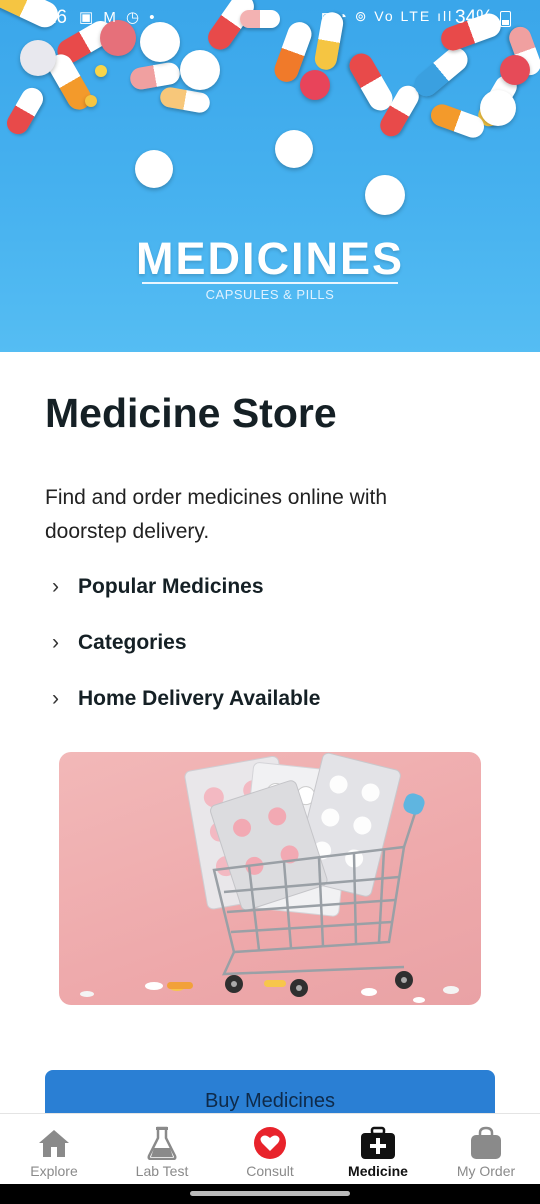 The width and height of the screenshot is (540, 1204). I want to click on feature-label: Categories, so click(132, 642).